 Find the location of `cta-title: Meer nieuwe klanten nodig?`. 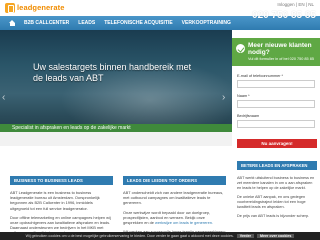

cta-title: Meer nieuwe klanten nodig? is located at coordinates (280, 49).